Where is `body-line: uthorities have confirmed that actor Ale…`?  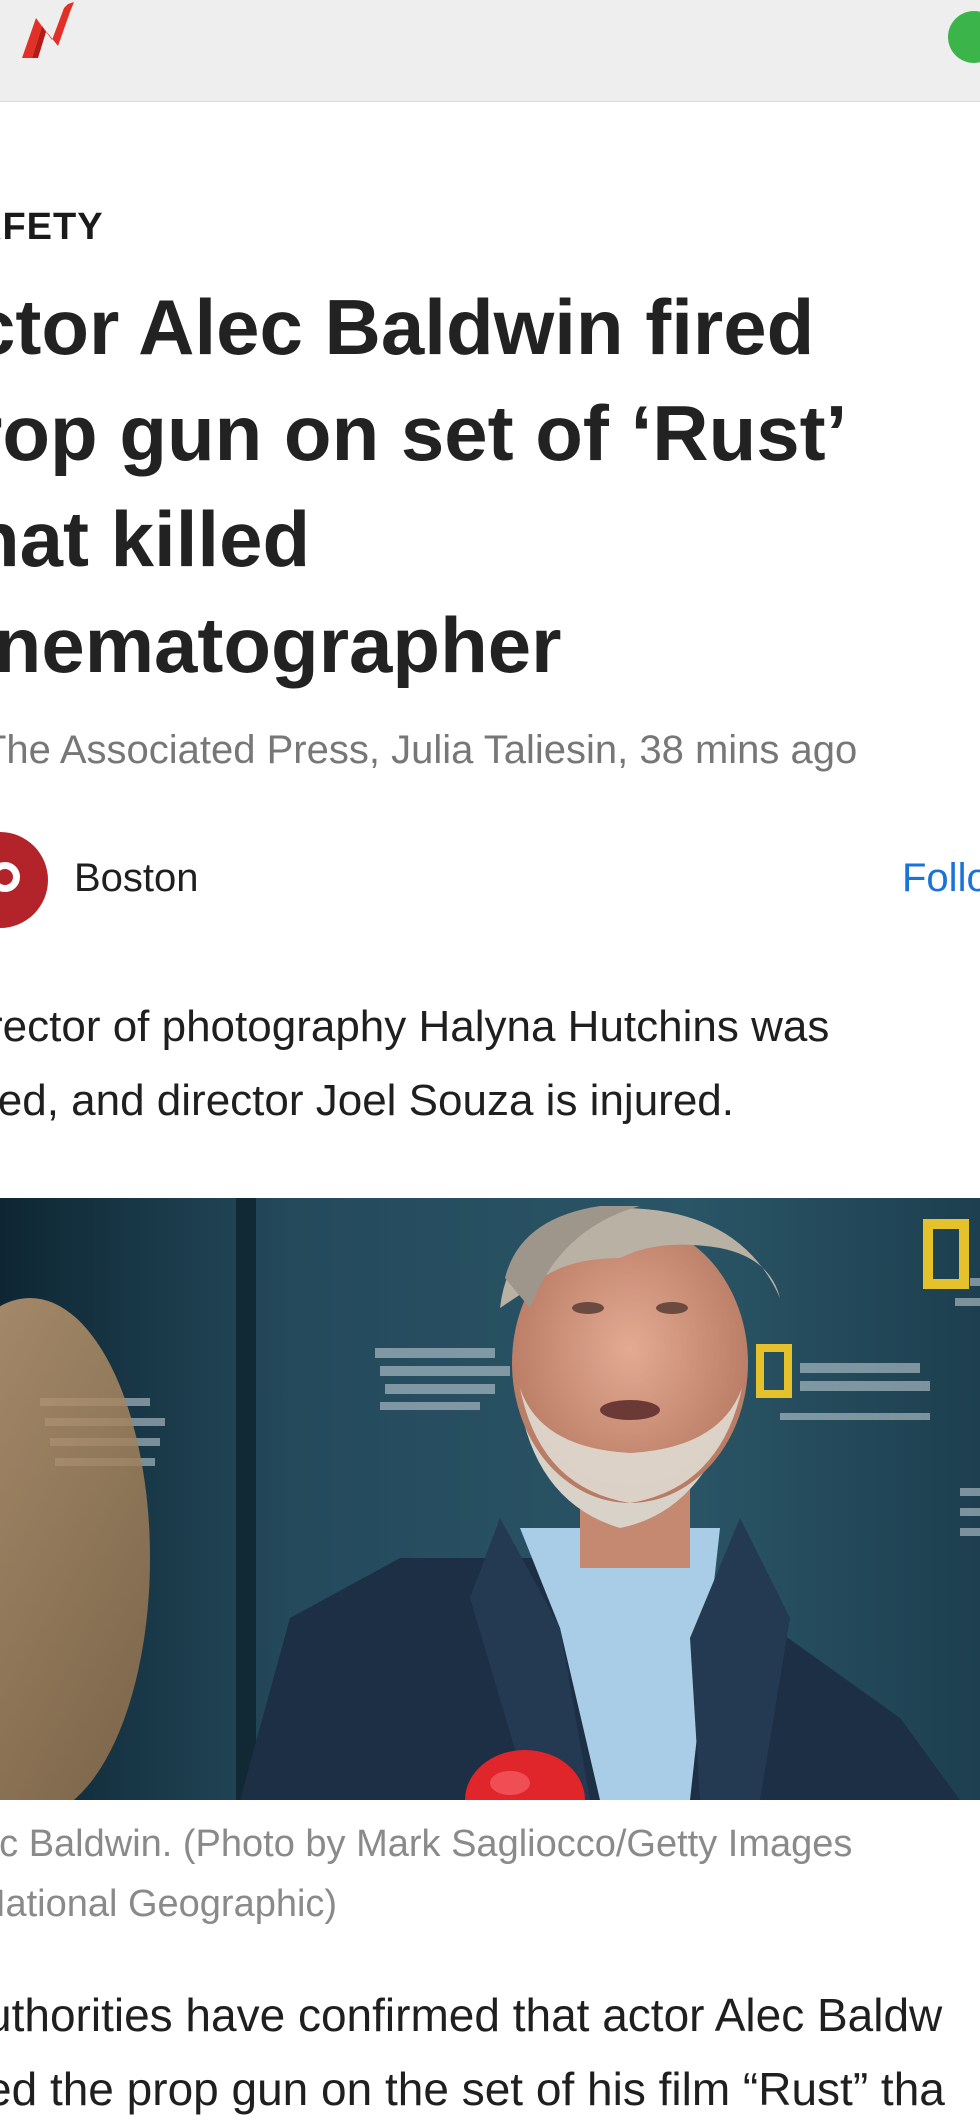 body-line: uthorities have confirmed that actor Ale… is located at coordinates (471, 2015).